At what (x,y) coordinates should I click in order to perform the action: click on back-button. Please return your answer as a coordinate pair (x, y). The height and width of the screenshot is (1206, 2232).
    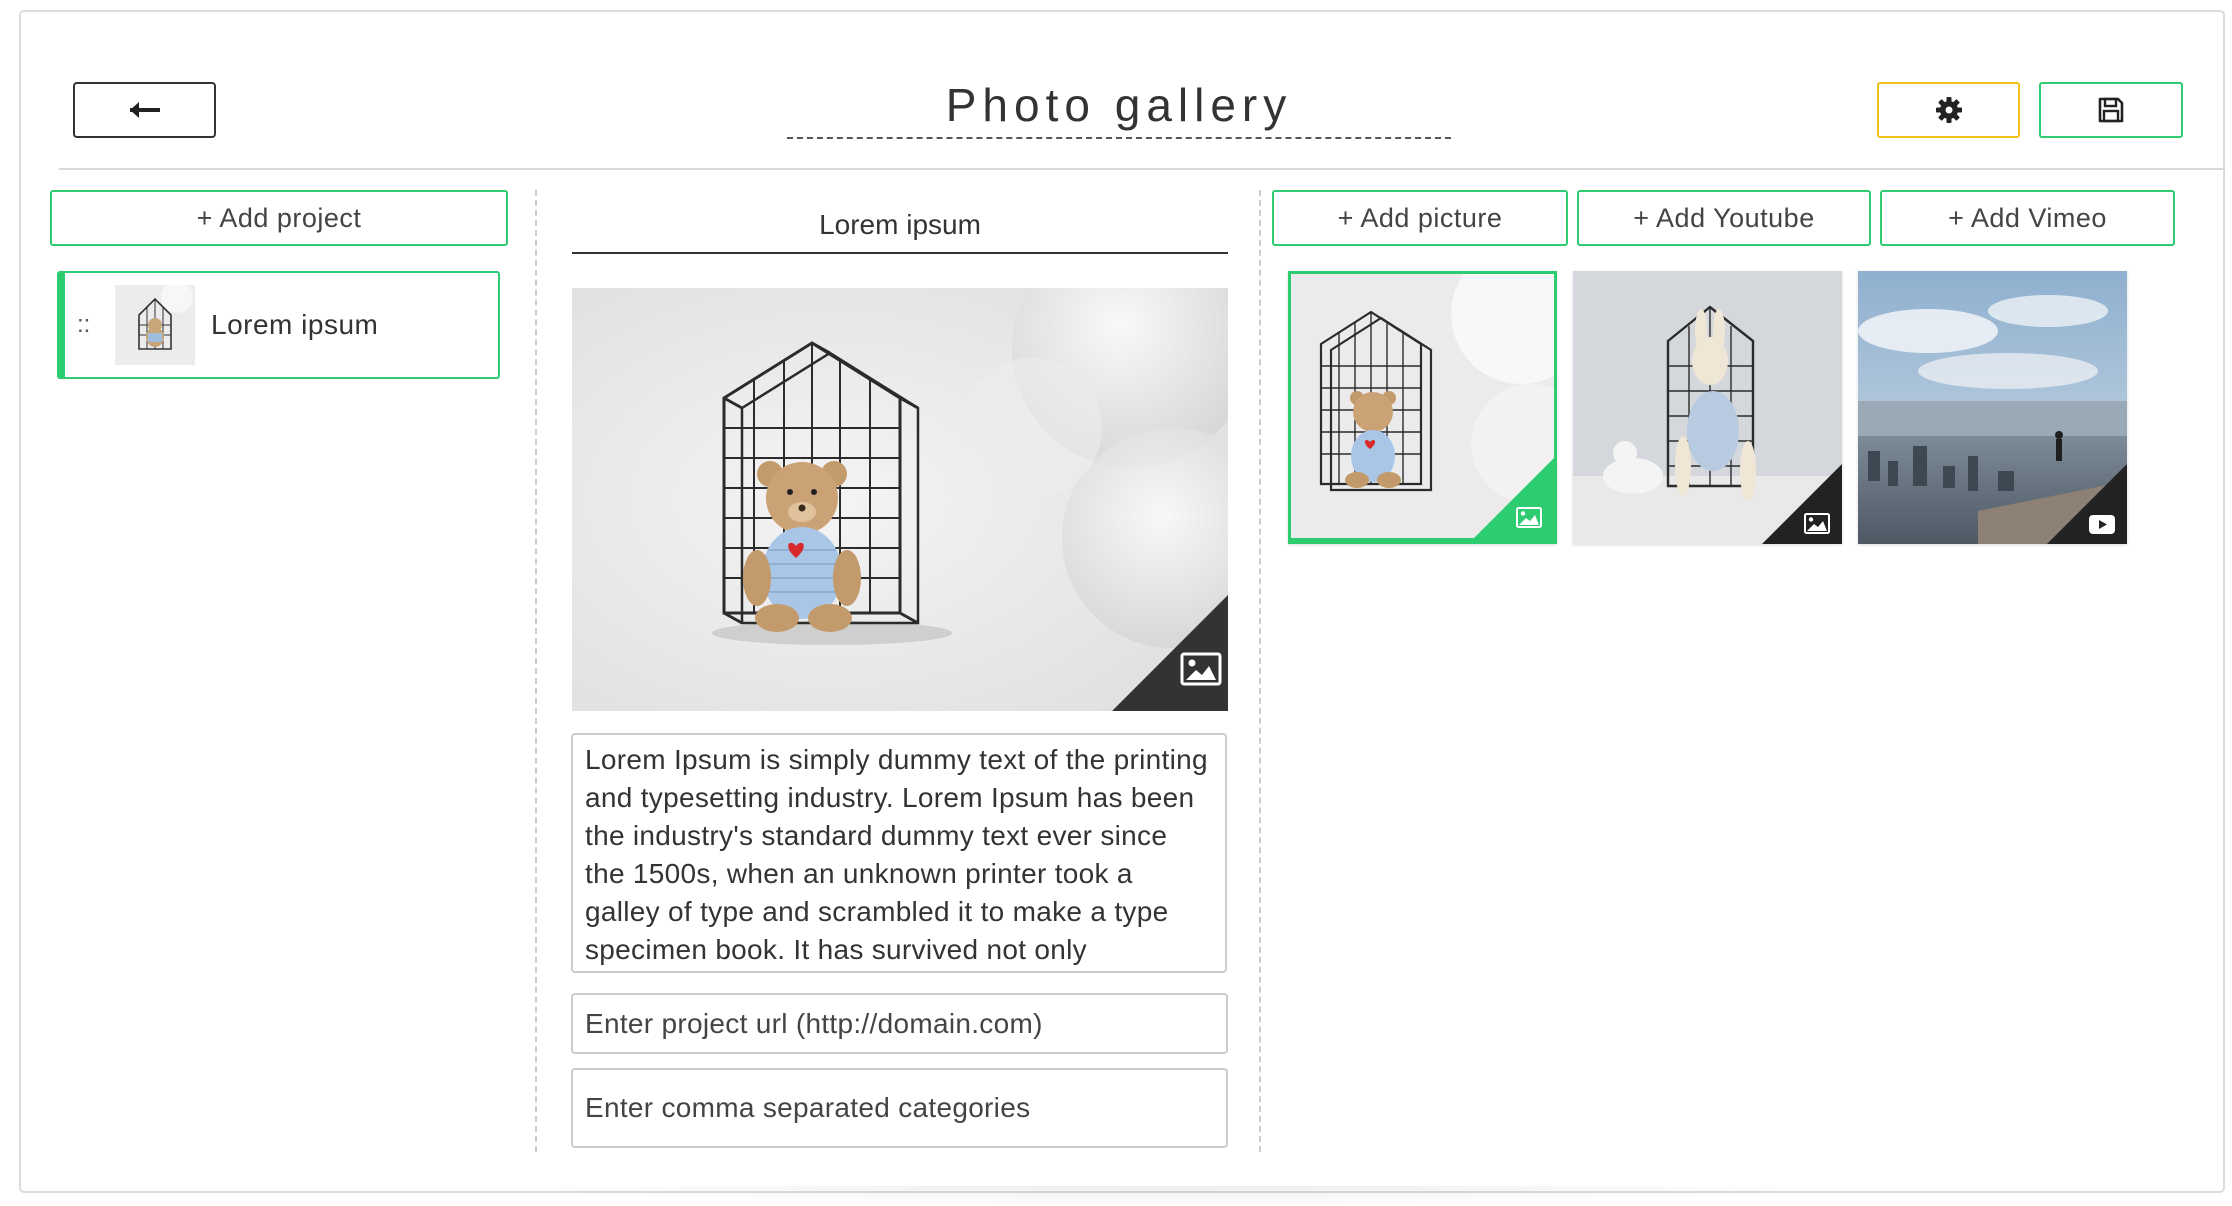
    Looking at the image, I should click on (144, 110).